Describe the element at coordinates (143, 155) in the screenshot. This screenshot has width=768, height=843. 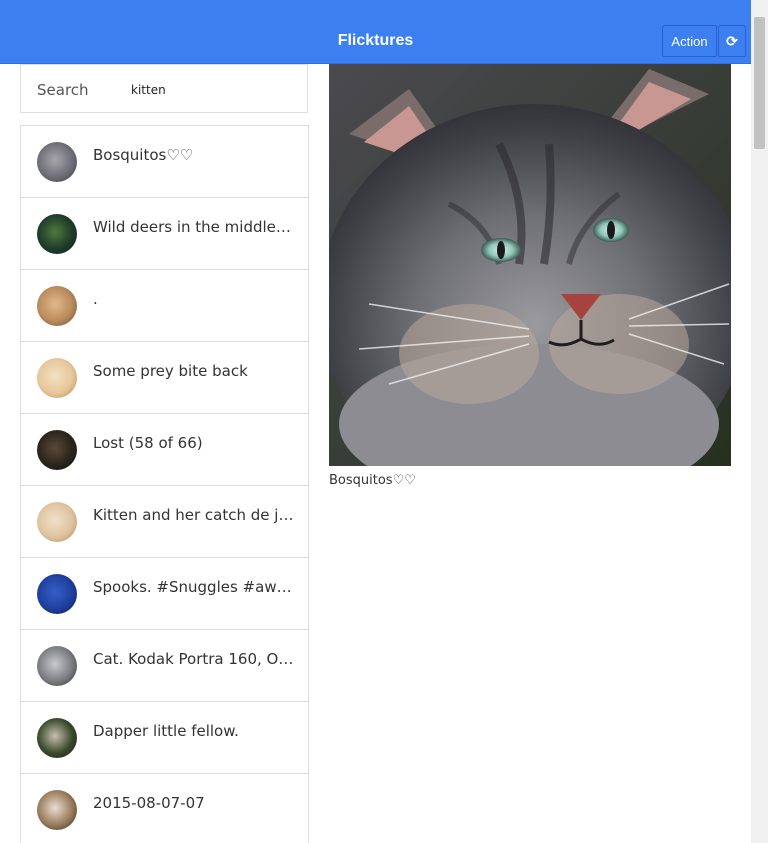
I see `list-item-title: Bosquitos♡♡` at that location.